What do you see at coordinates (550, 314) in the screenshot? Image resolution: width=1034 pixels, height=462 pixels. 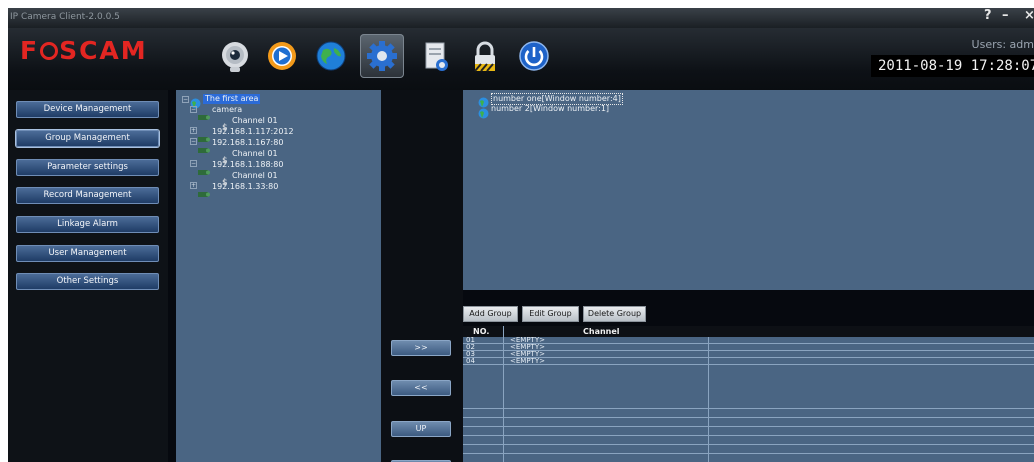 I see `edit-group-button: Edit Group` at bounding box center [550, 314].